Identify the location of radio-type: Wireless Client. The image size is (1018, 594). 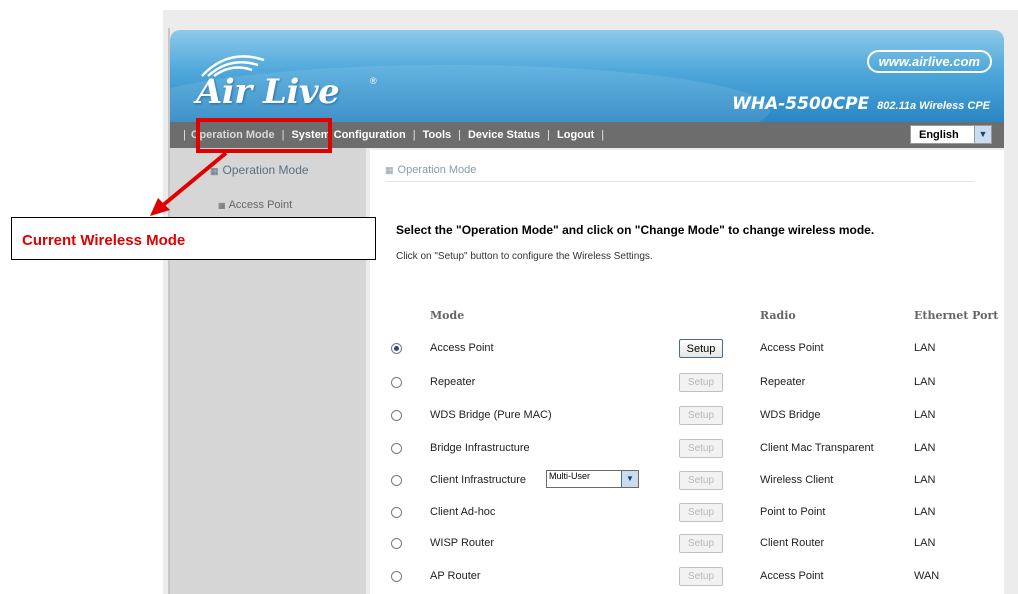
(797, 480).